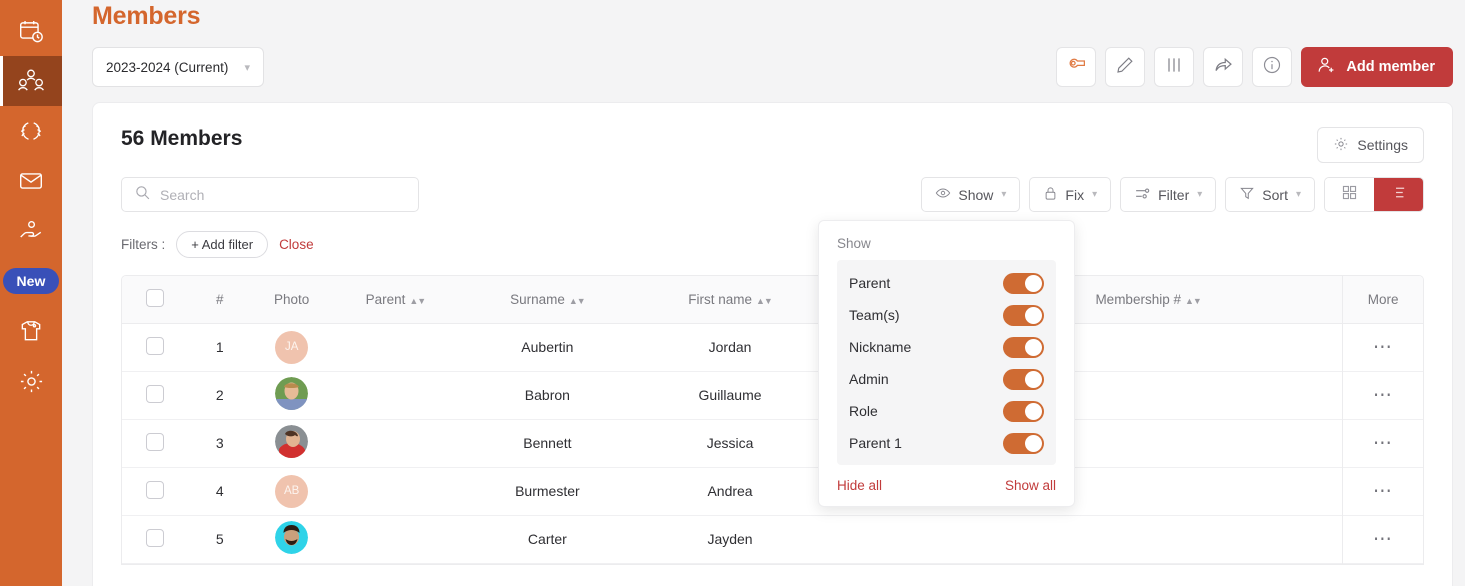  What do you see at coordinates (31, 281) in the screenshot?
I see `sidebar-new-badge: New` at bounding box center [31, 281].